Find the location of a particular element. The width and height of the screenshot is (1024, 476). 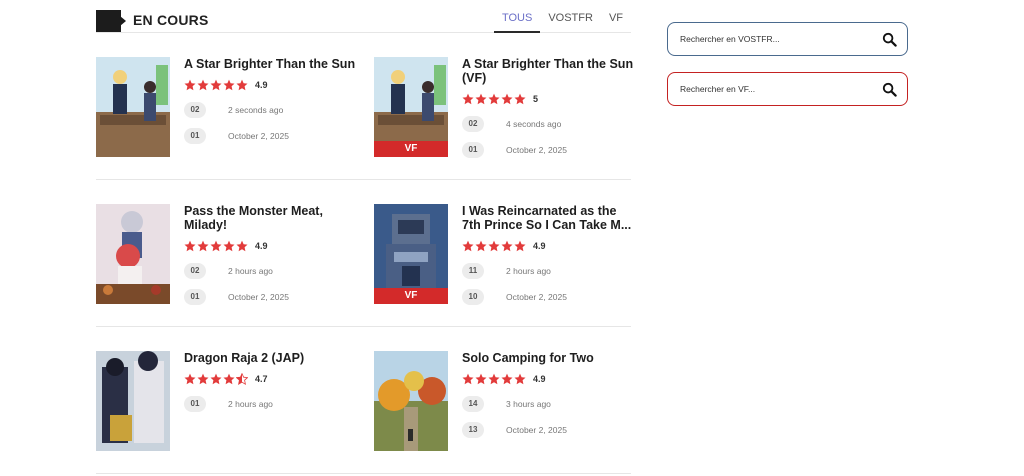

rating-value: 4.7 is located at coordinates (261, 379).